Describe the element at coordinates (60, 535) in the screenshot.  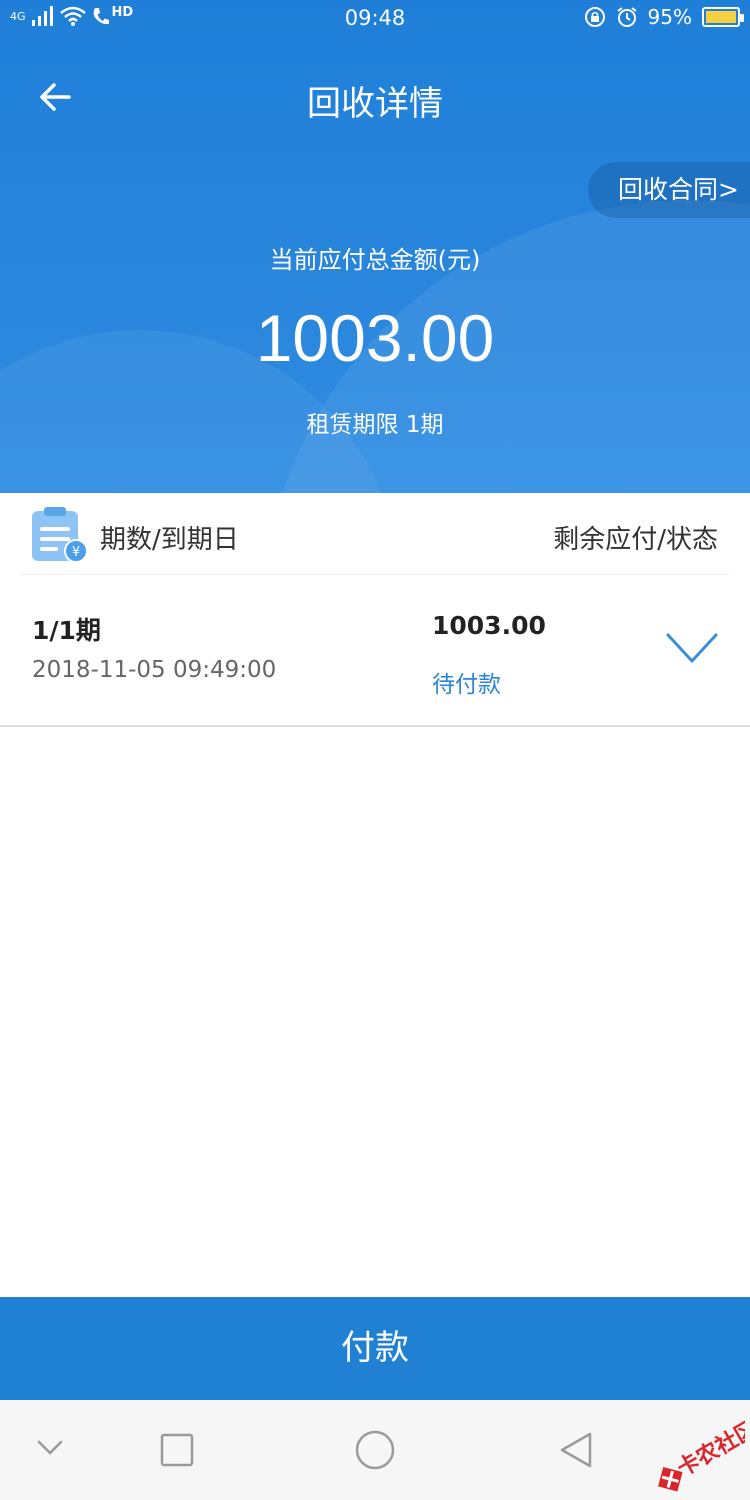
I see `clipboard-yuan-icon: ¥` at that location.